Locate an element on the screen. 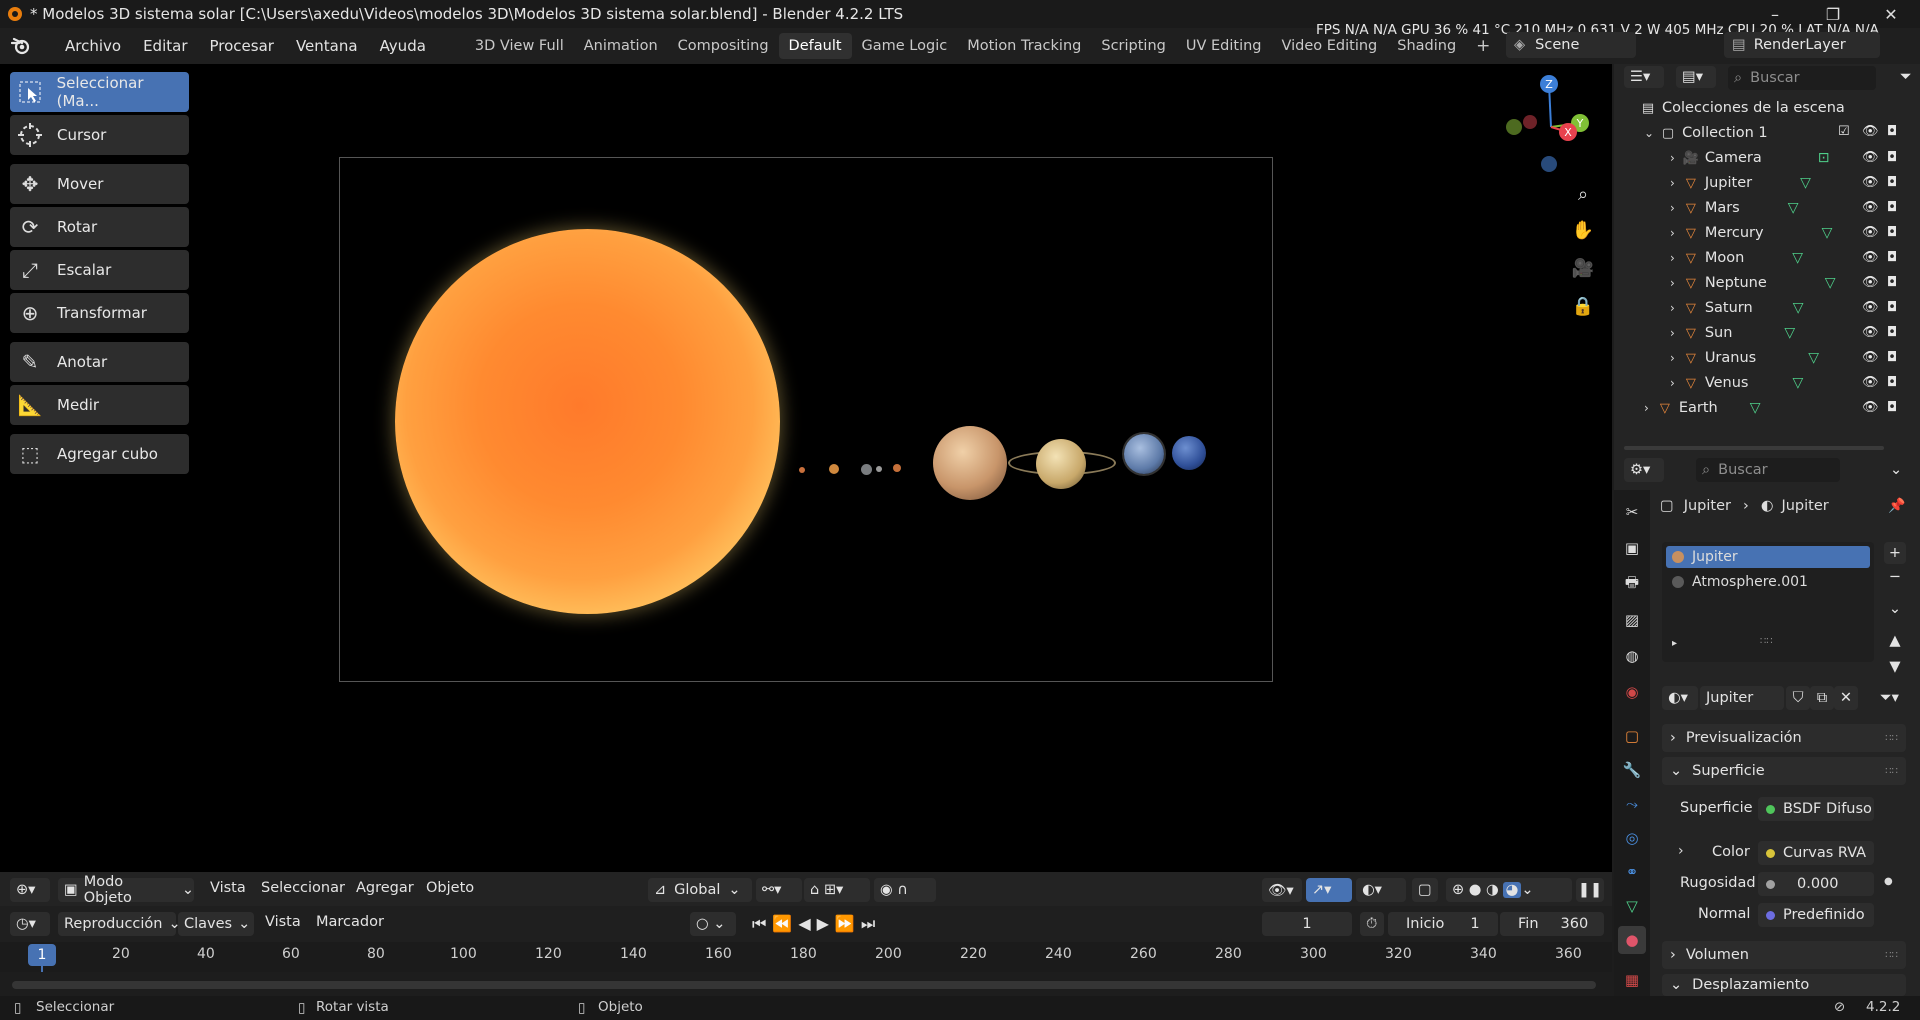 The width and height of the screenshot is (1920, 1020). outliner-search: ⌕ Buscar is located at coordinates (1802, 78).